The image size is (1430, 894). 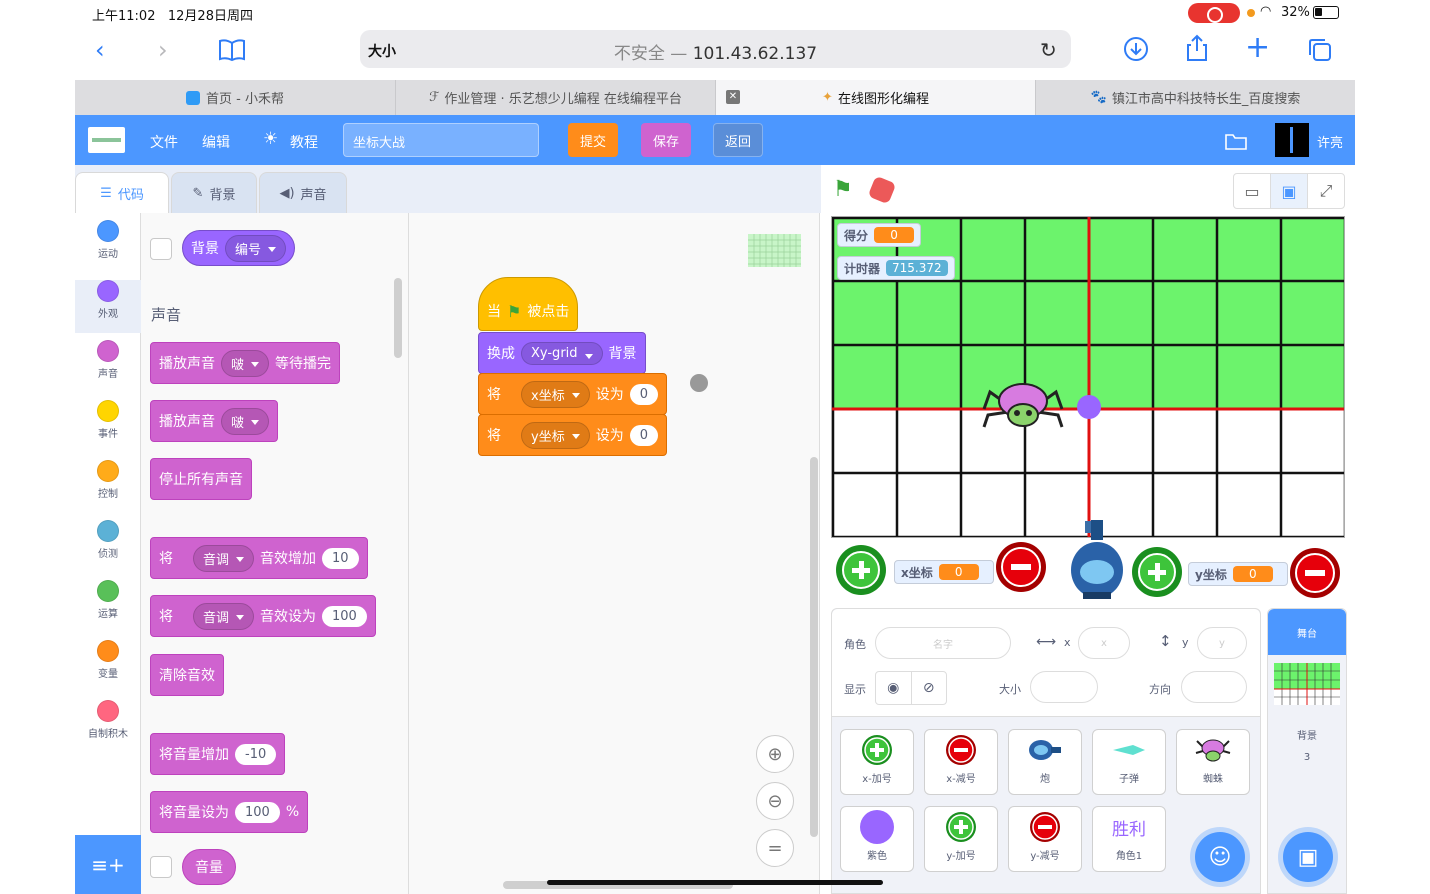 What do you see at coordinates (1048, 50) in the screenshot?
I see `reload-icon: ↻` at bounding box center [1048, 50].